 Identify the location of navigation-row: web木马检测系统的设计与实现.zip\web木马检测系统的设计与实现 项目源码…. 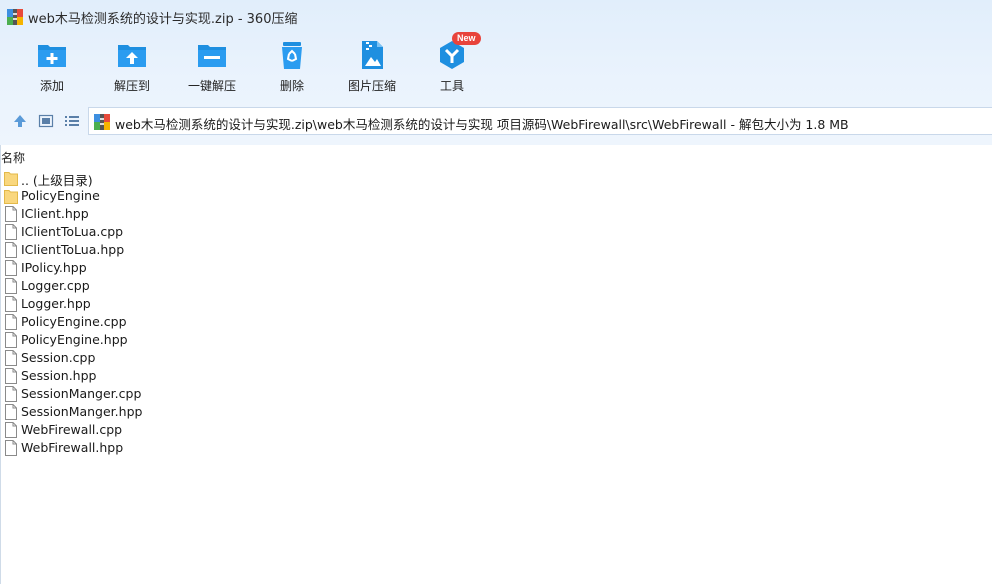
(496, 121).